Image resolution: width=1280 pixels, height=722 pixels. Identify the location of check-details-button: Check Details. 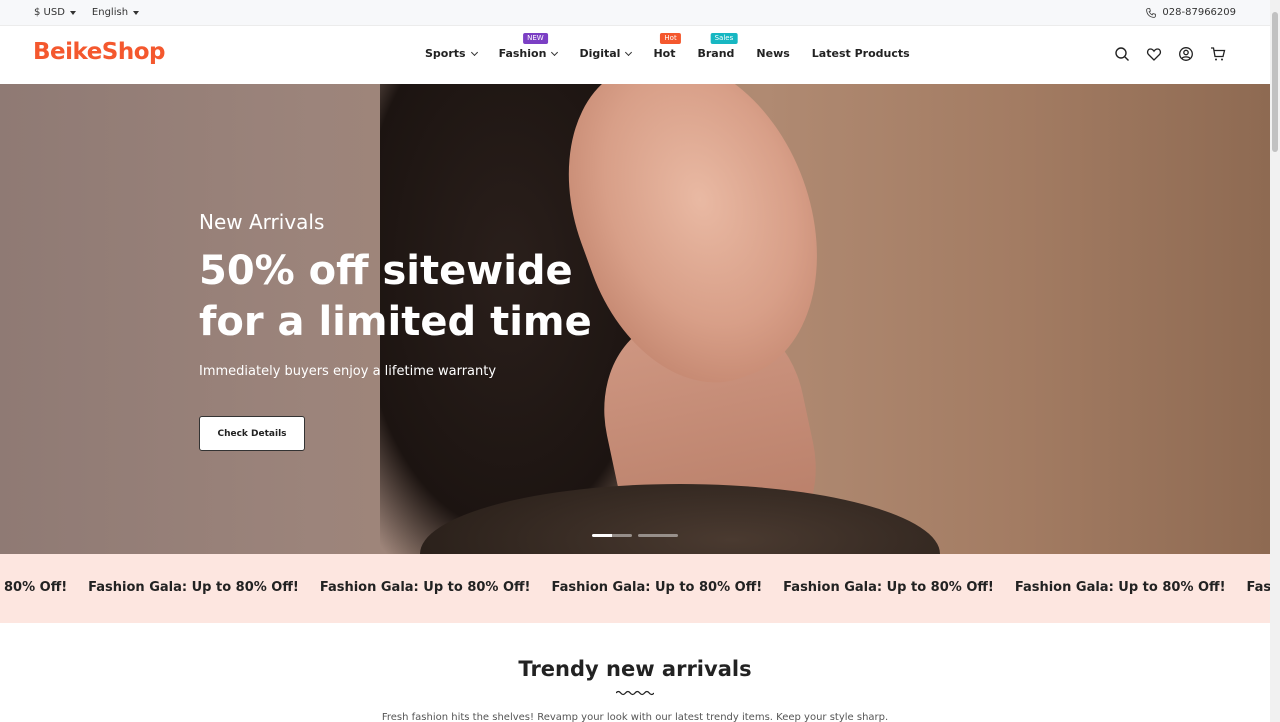
(252, 433).